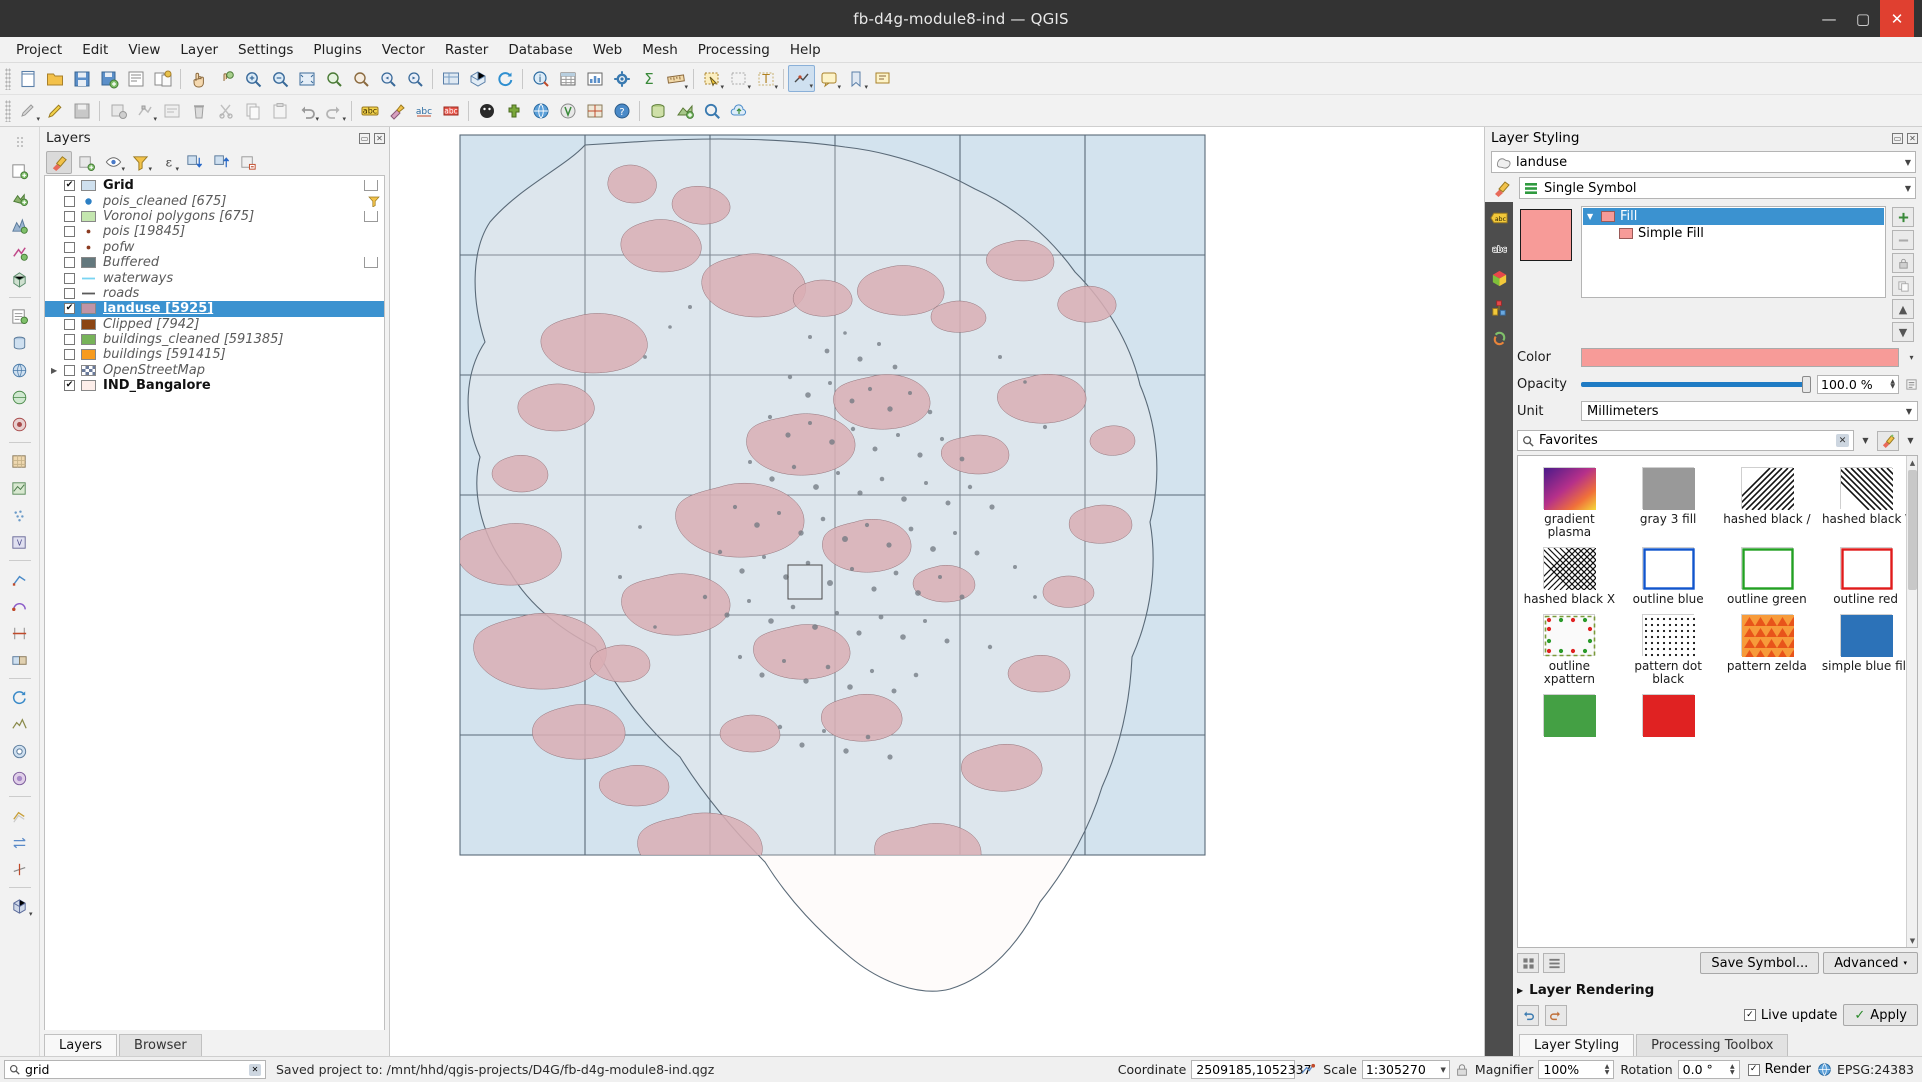 The width and height of the screenshot is (1922, 1082). Describe the element at coordinates (160, 1045) in the screenshot. I see `tab-browser: Browser` at that location.